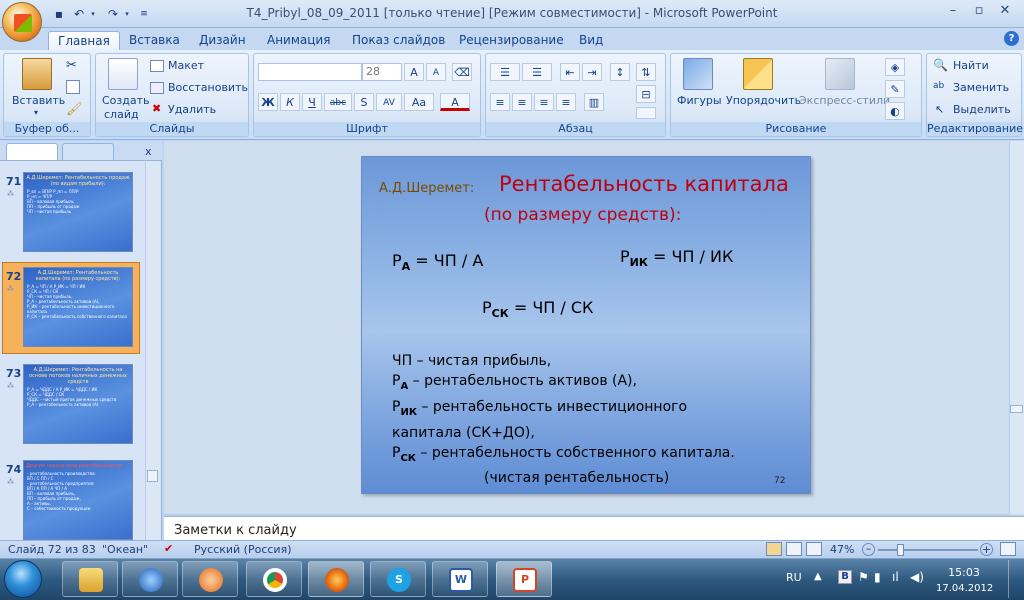 The height and width of the screenshot is (600, 1024). What do you see at coordinates (243, 549) in the screenshot?
I see `language-indicator: Русский (Россия)` at bounding box center [243, 549].